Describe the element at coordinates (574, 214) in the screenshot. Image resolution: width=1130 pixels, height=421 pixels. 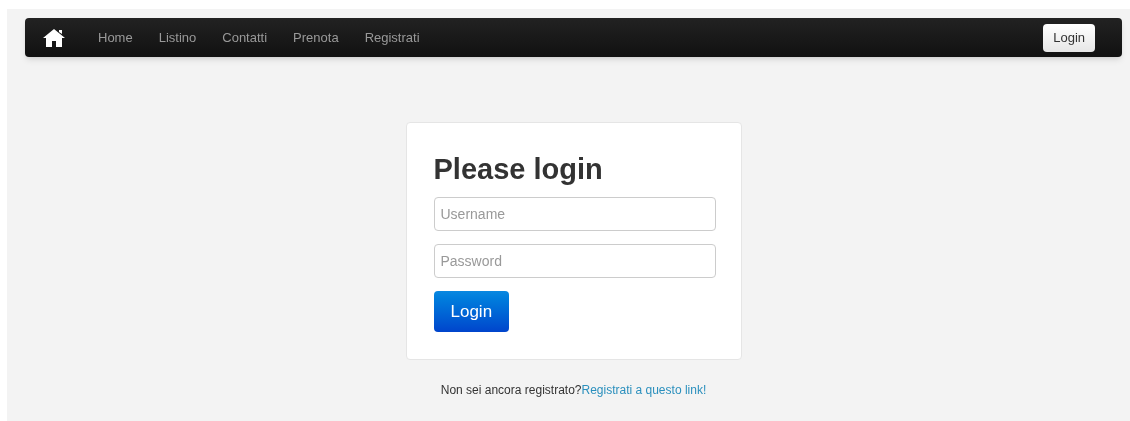
I see `input-field: Username` at that location.